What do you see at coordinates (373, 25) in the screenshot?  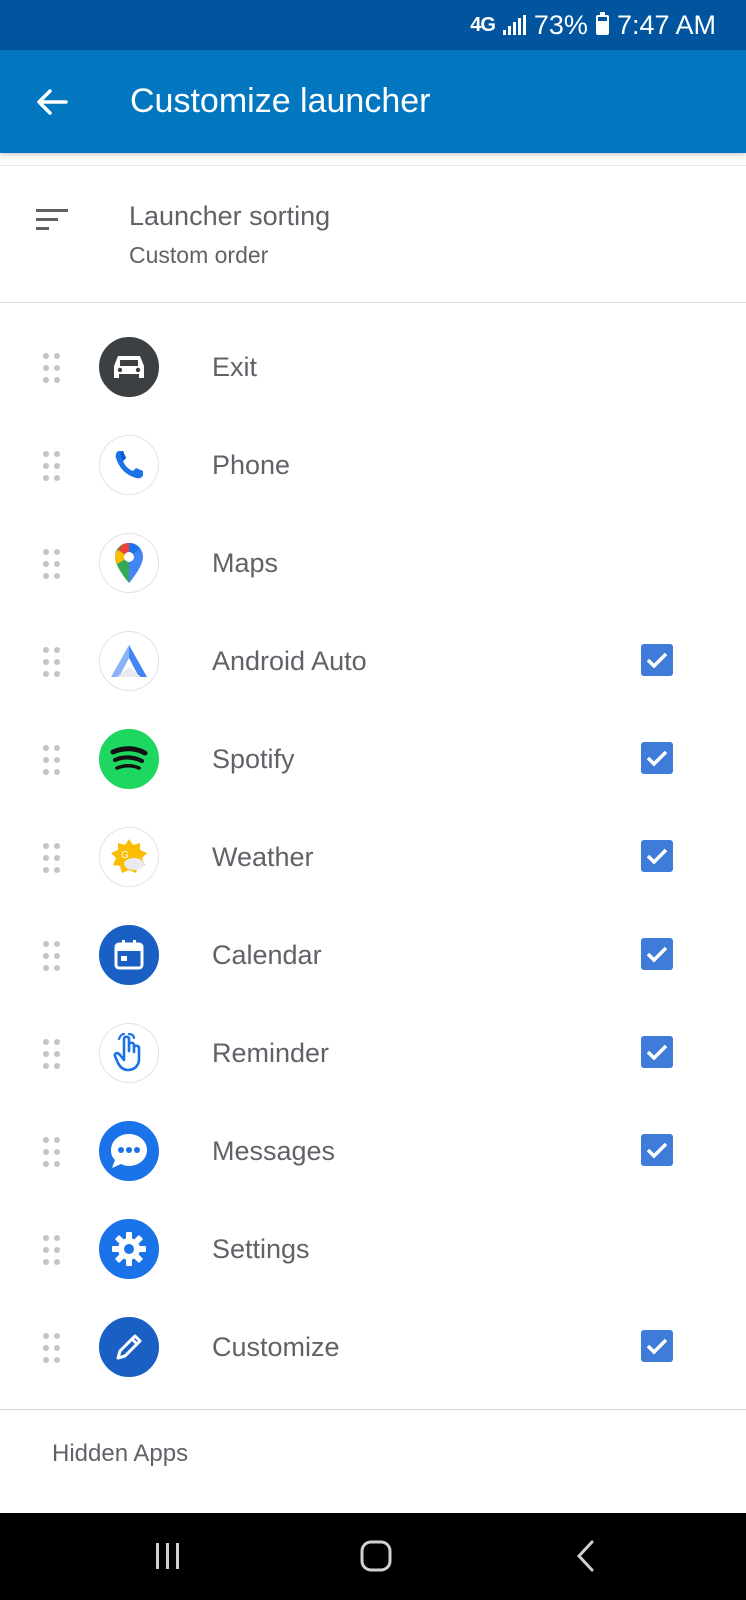 I see `status-bar: 4G 73% 7:47 AM` at bounding box center [373, 25].